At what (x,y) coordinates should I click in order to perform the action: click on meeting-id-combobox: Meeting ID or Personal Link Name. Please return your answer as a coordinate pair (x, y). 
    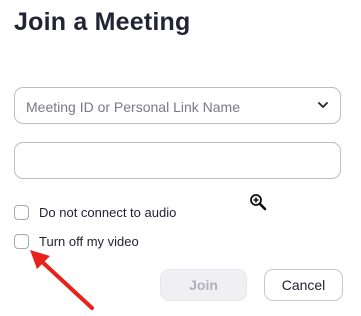
    Looking at the image, I should click on (177, 105).